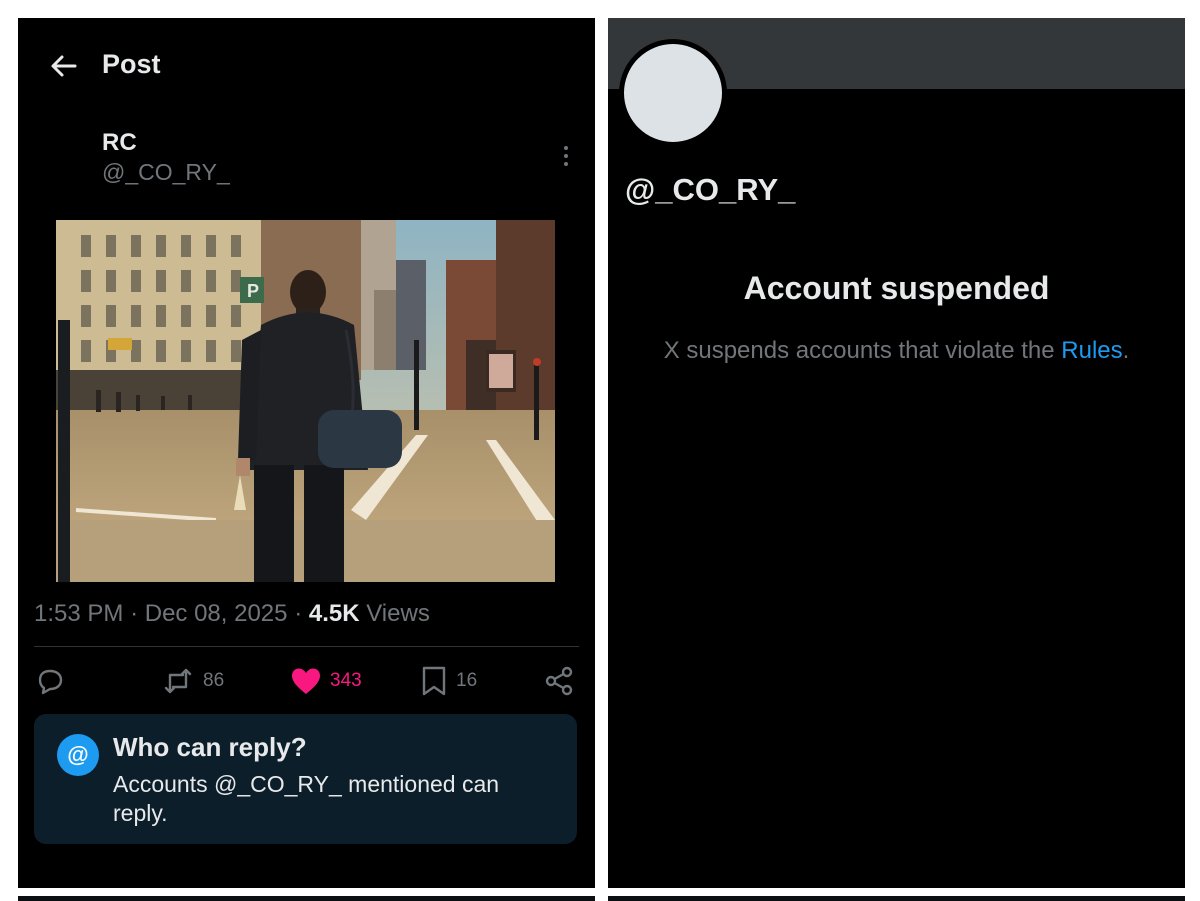  What do you see at coordinates (1126, 350) in the screenshot?
I see `suspended-message-period: .` at bounding box center [1126, 350].